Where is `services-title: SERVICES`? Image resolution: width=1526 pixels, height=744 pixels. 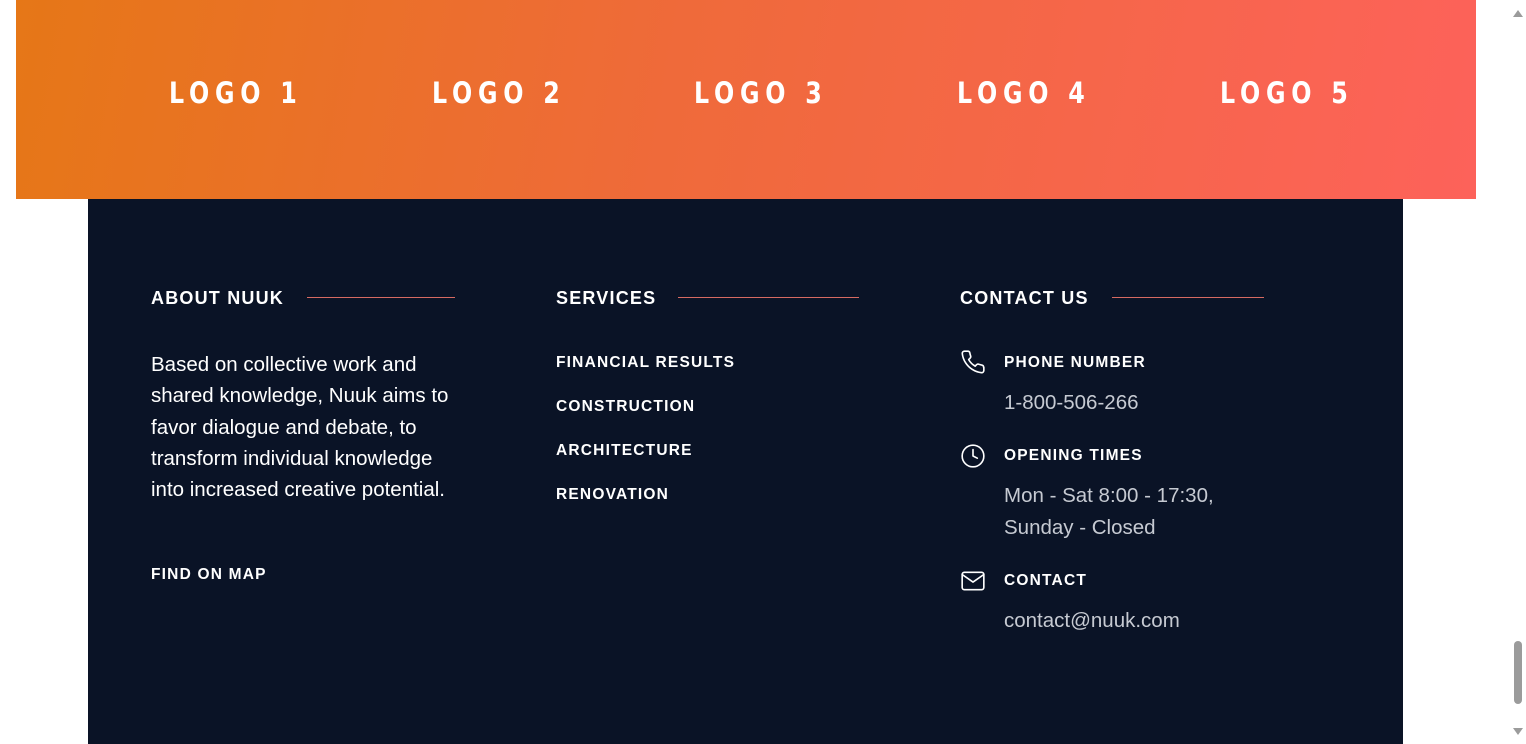
services-title: SERVICES is located at coordinates (606, 298).